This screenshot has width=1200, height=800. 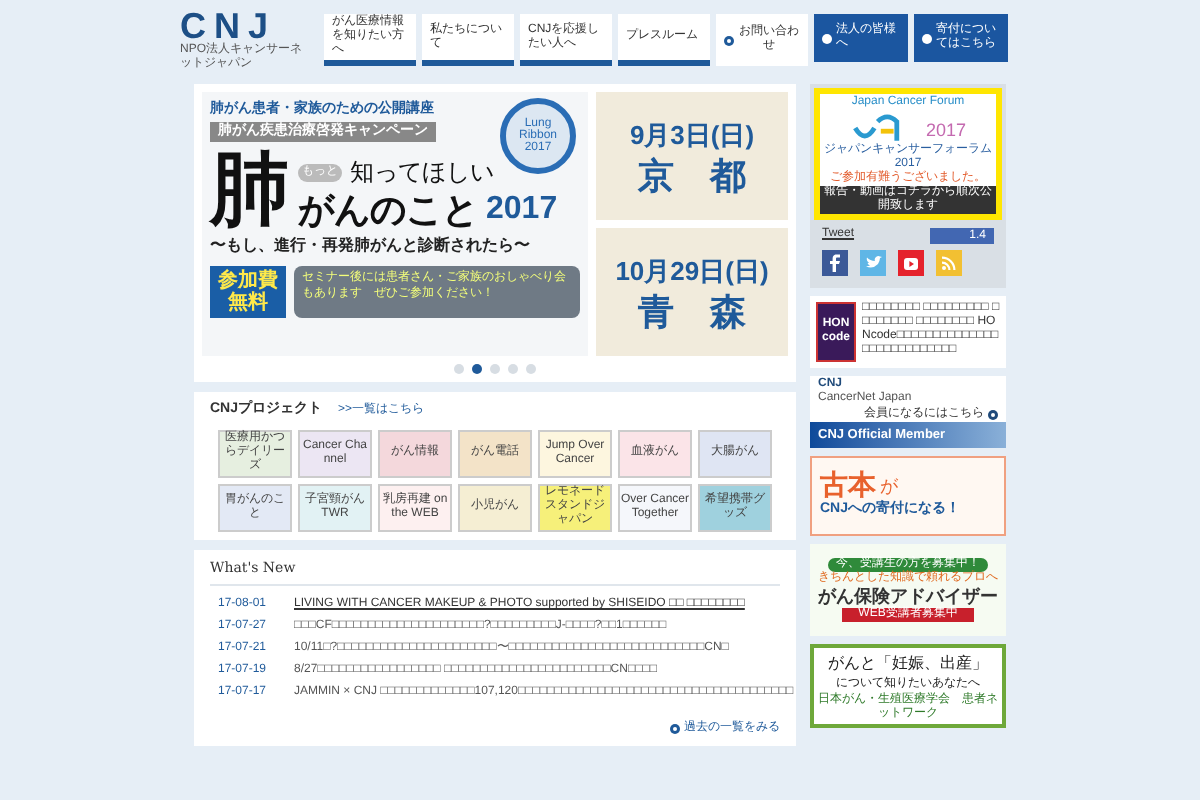 What do you see at coordinates (889, 486) in the screenshot?
I see `banner-text: が` at bounding box center [889, 486].